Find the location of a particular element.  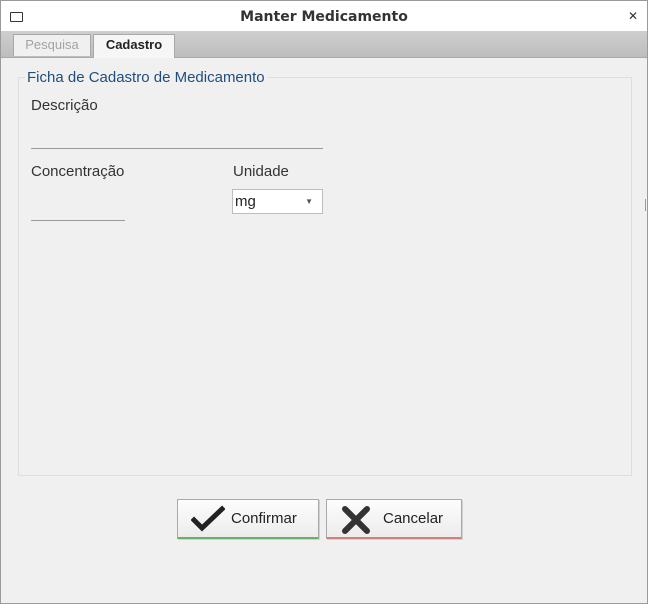

edge-divider is located at coordinates (647, 205).